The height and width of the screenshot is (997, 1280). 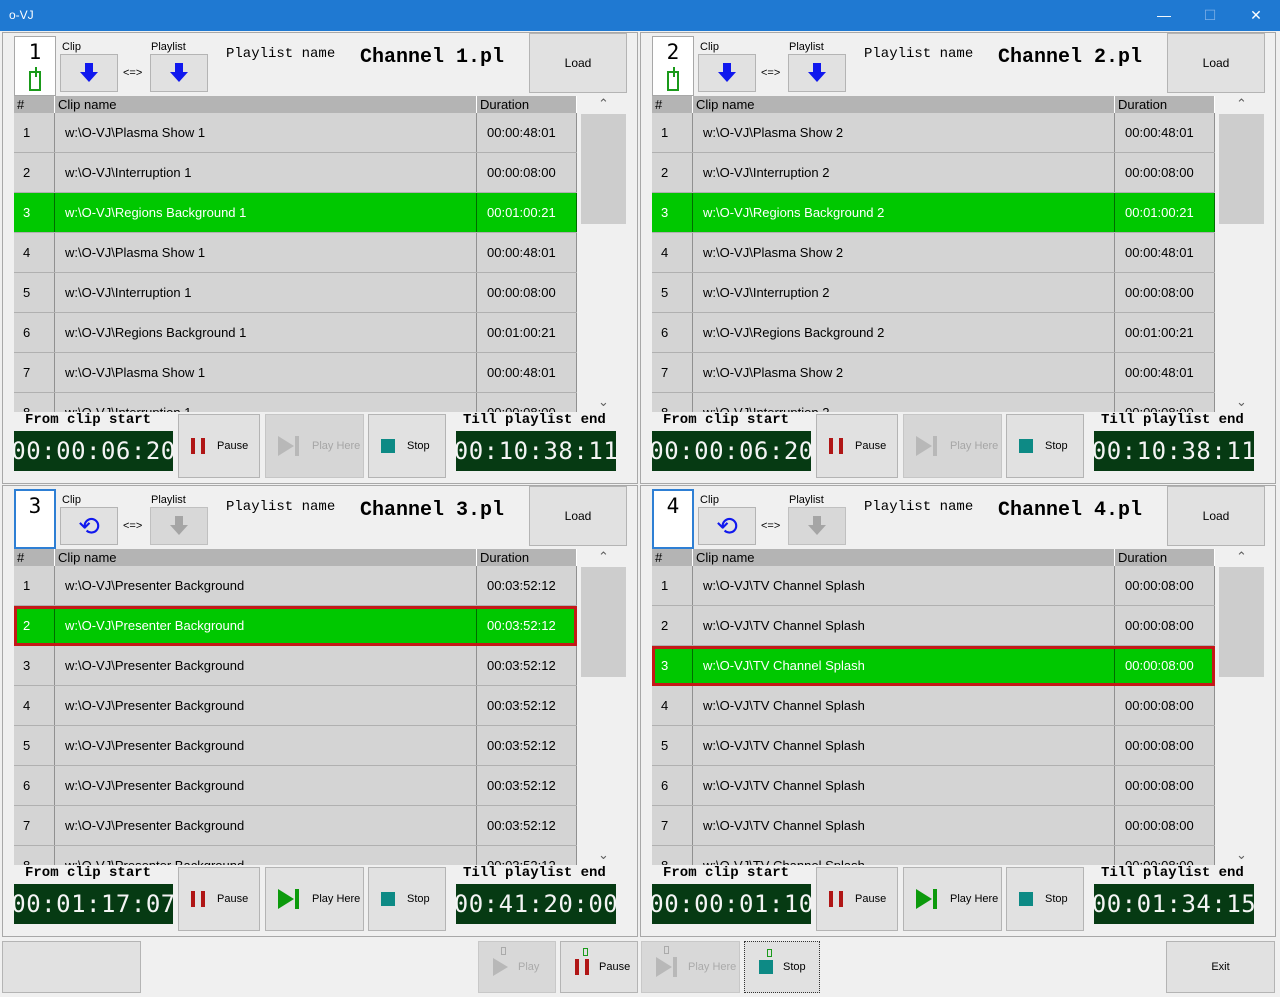 I want to click on table-row: 4 w:\O-VJ\Plasma Show 2 00:00:48:01, so click(x=933, y=253).